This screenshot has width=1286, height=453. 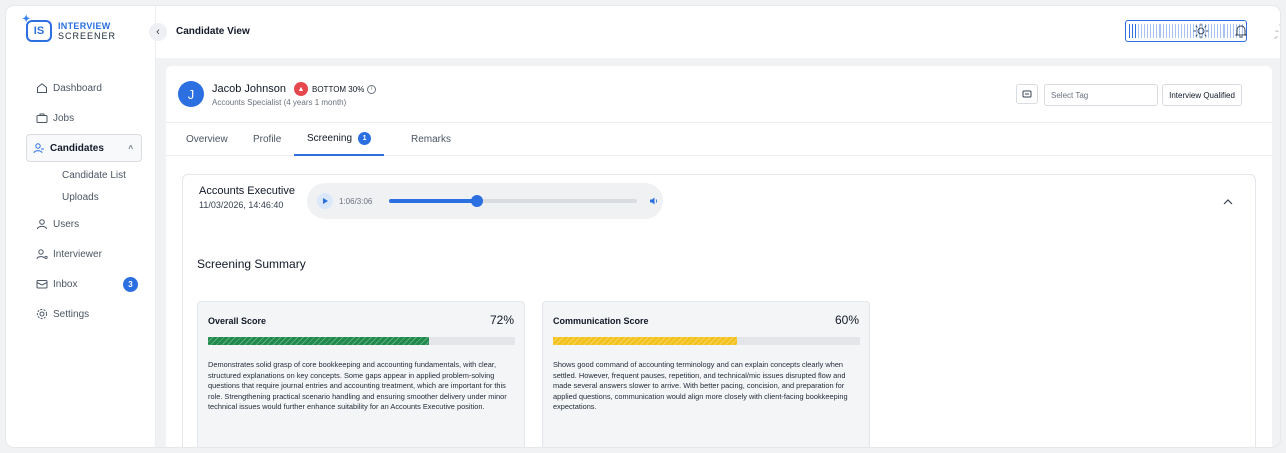 I want to click on tab-label: Profile, so click(x=267, y=139).